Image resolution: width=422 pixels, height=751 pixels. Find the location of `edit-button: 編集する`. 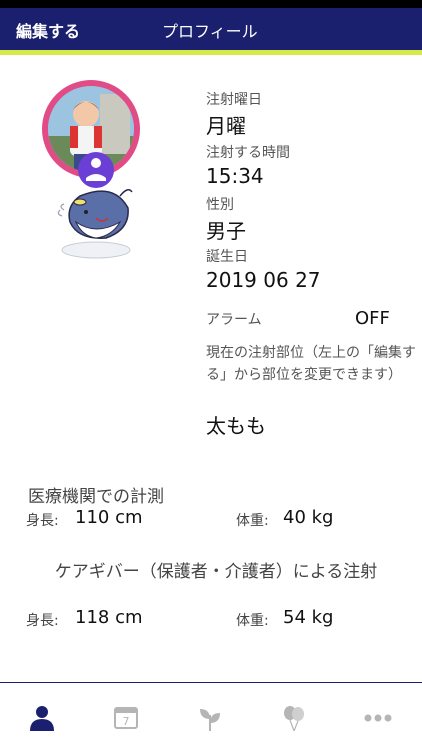

edit-button: 編集する is located at coordinates (48, 30).